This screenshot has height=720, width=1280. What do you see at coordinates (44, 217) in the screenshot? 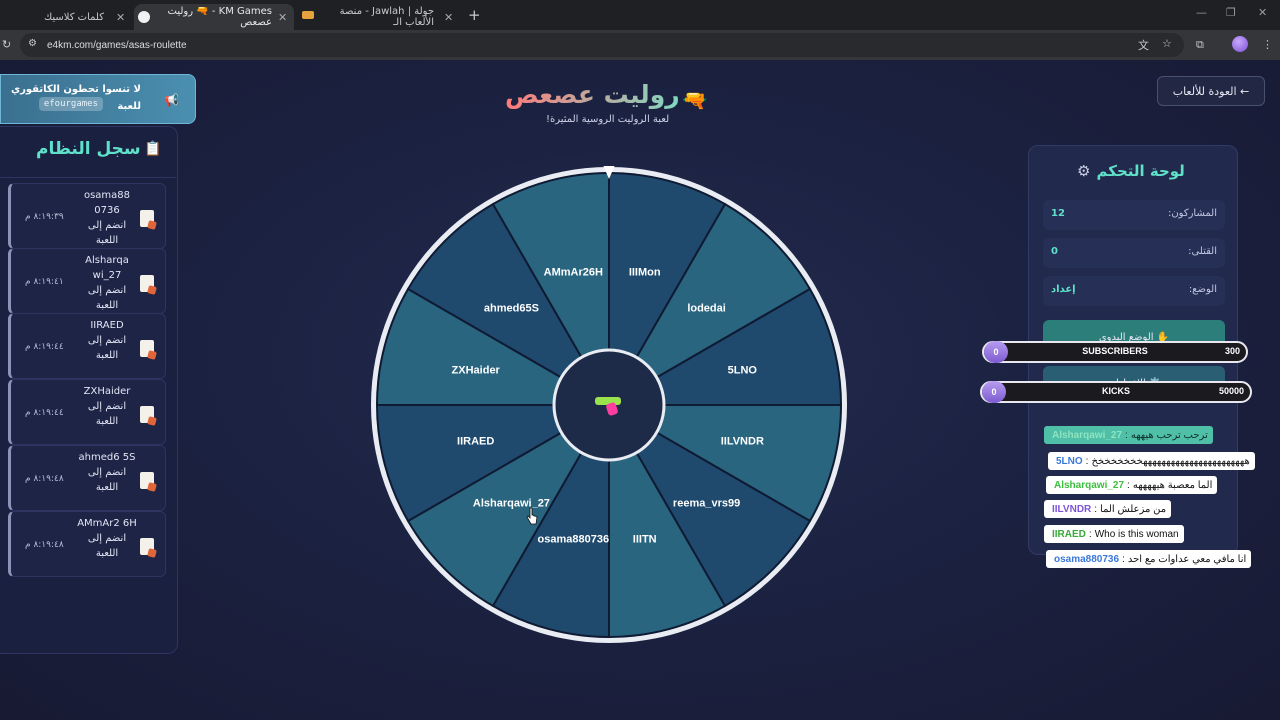
I see `log-time: ٨:١٩:٣٩ م` at bounding box center [44, 217].